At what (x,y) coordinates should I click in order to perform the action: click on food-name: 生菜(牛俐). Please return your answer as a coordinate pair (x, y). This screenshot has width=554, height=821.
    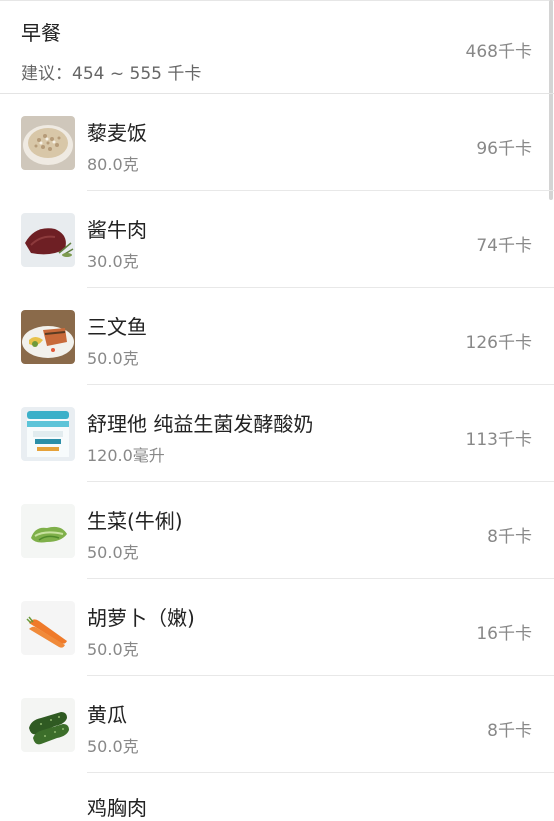
    Looking at the image, I should click on (135, 521).